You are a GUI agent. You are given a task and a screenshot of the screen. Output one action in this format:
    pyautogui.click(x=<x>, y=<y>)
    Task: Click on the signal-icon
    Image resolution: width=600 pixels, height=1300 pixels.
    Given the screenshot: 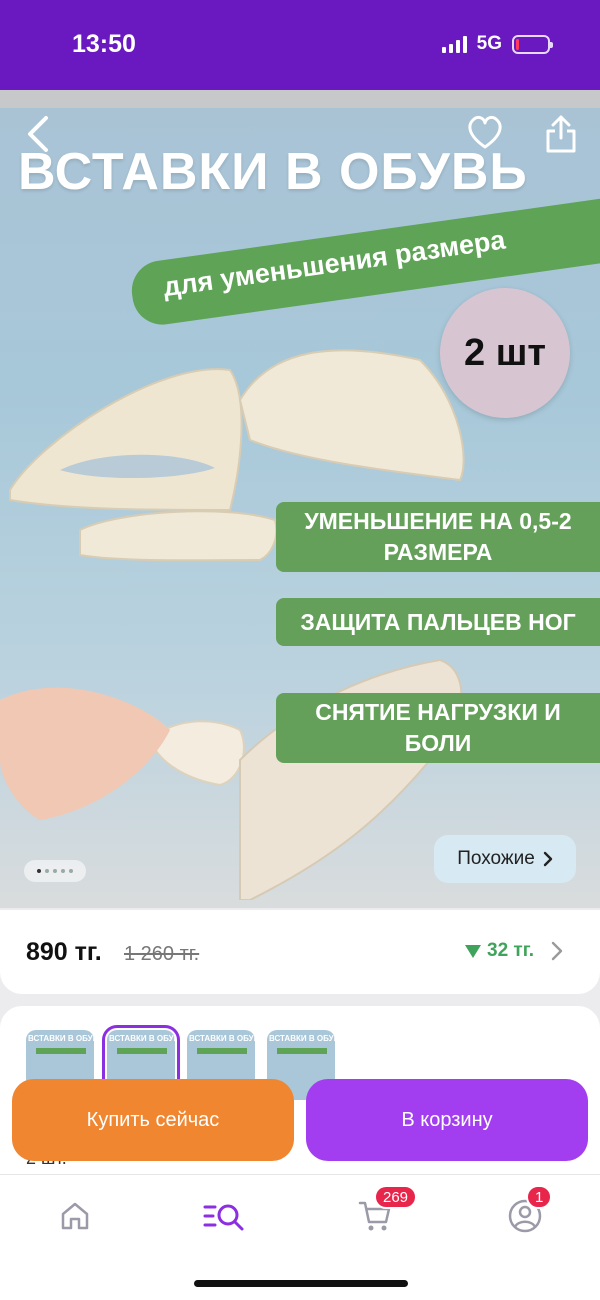 What is the action you would take?
    pyautogui.click(x=454, y=44)
    